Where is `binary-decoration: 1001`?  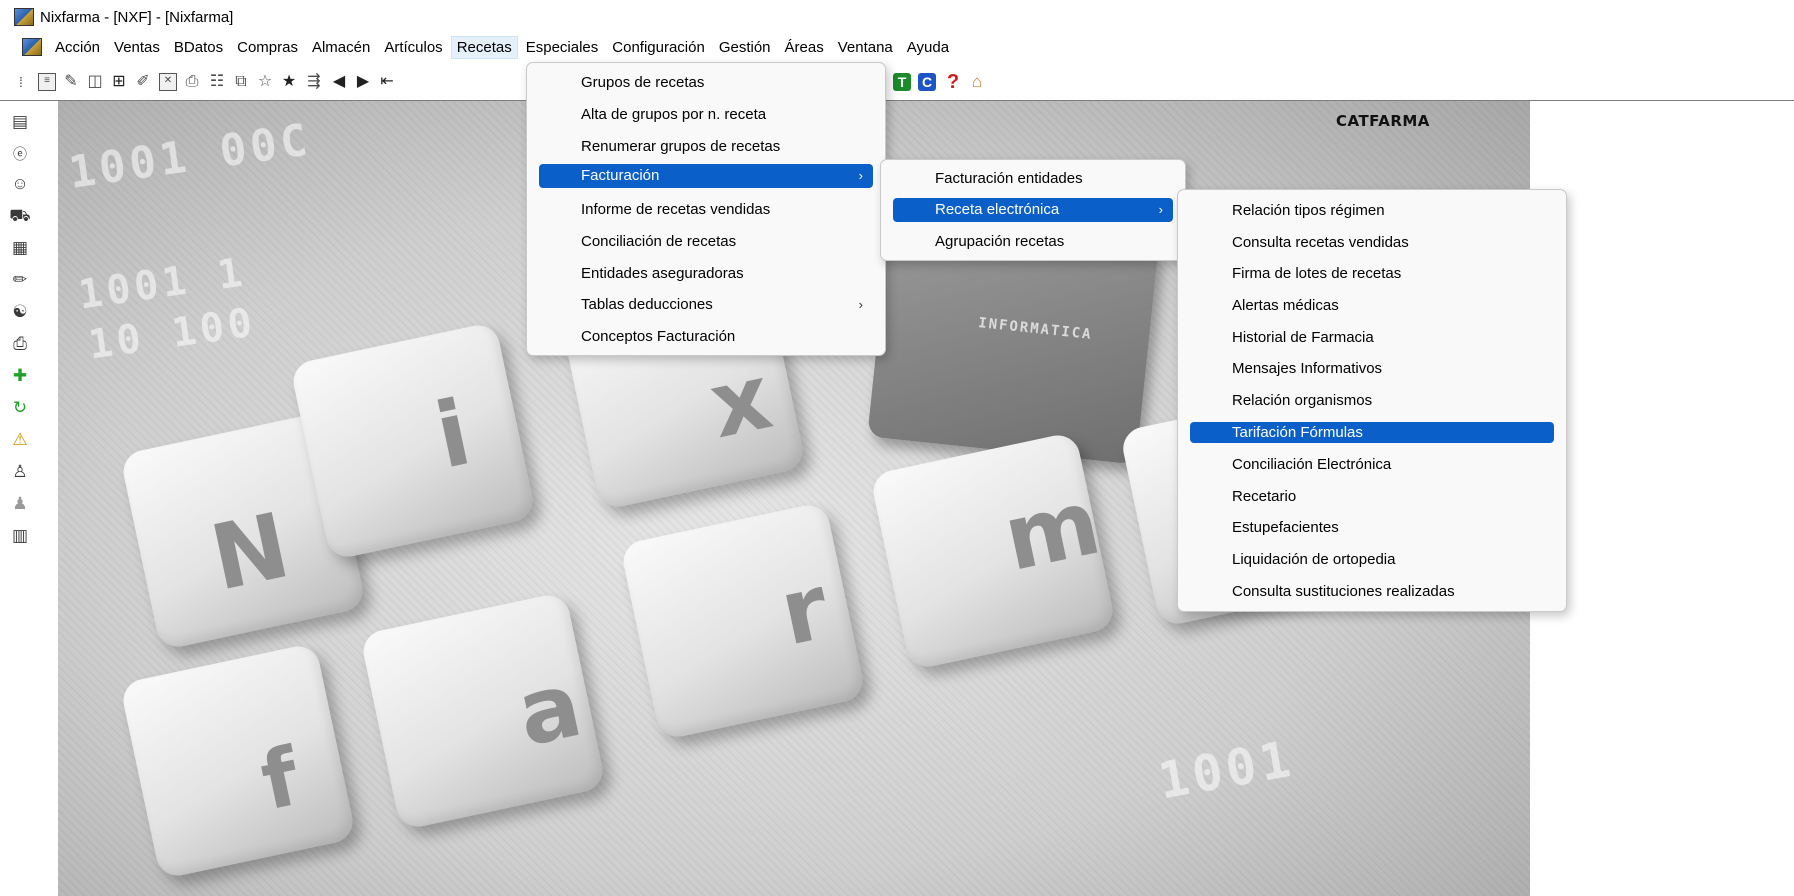 binary-decoration: 1001 is located at coordinates (1226, 770).